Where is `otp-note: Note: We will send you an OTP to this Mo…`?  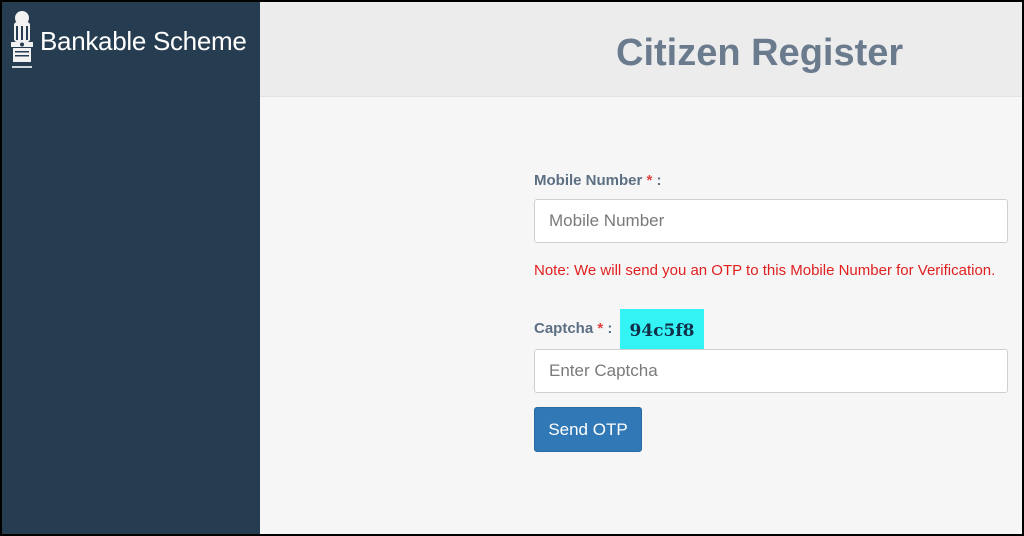
otp-note: Note: We will send you an OTP to this Mo… is located at coordinates (765, 270).